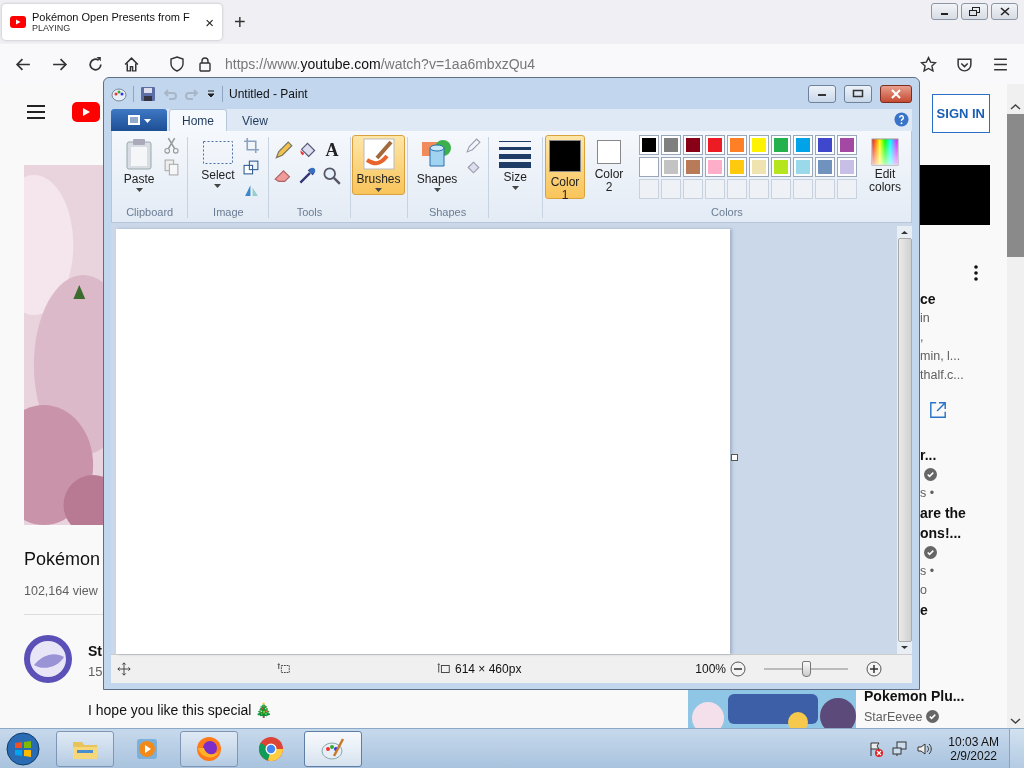 This screenshot has width=1024, height=768. Describe the element at coordinates (738, 669) in the screenshot. I see `zoom-out-icon` at that location.